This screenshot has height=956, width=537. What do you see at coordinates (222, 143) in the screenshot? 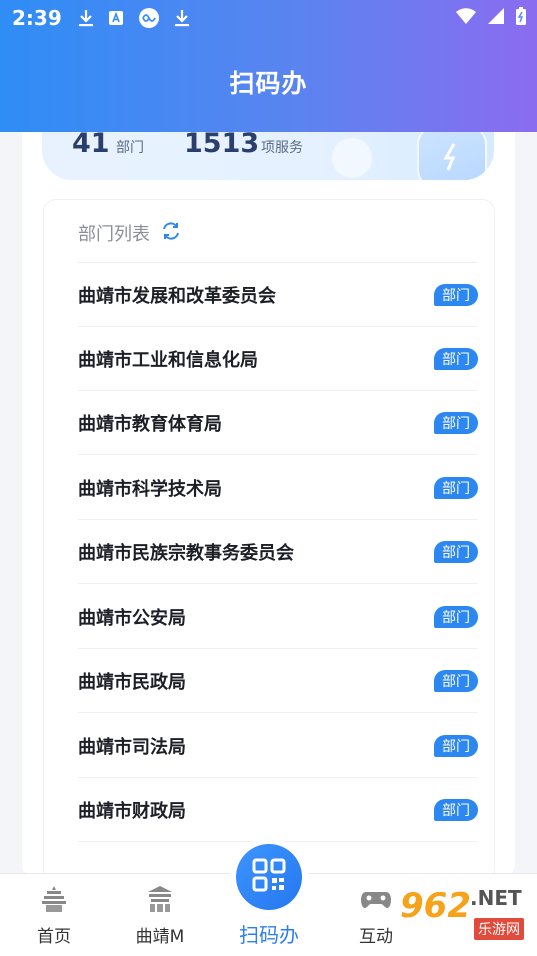
I see `service-count: 1513` at bounding box center [222, 143].